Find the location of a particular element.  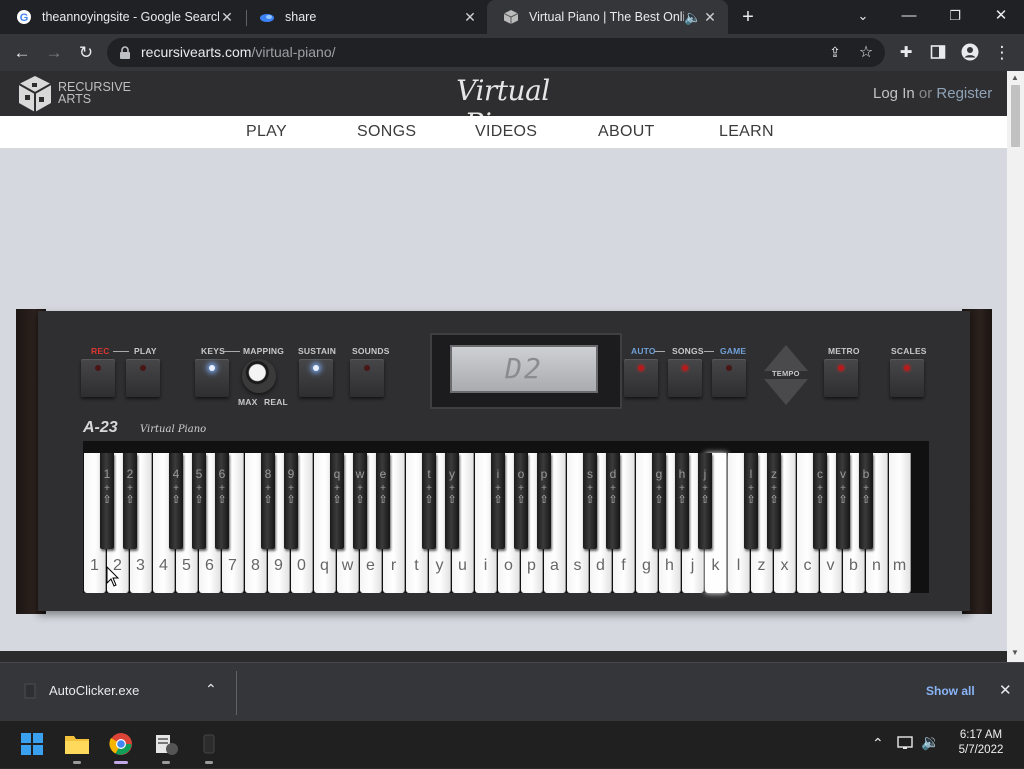

volume-icon: 🔉 is located at coordinates (930, 742).